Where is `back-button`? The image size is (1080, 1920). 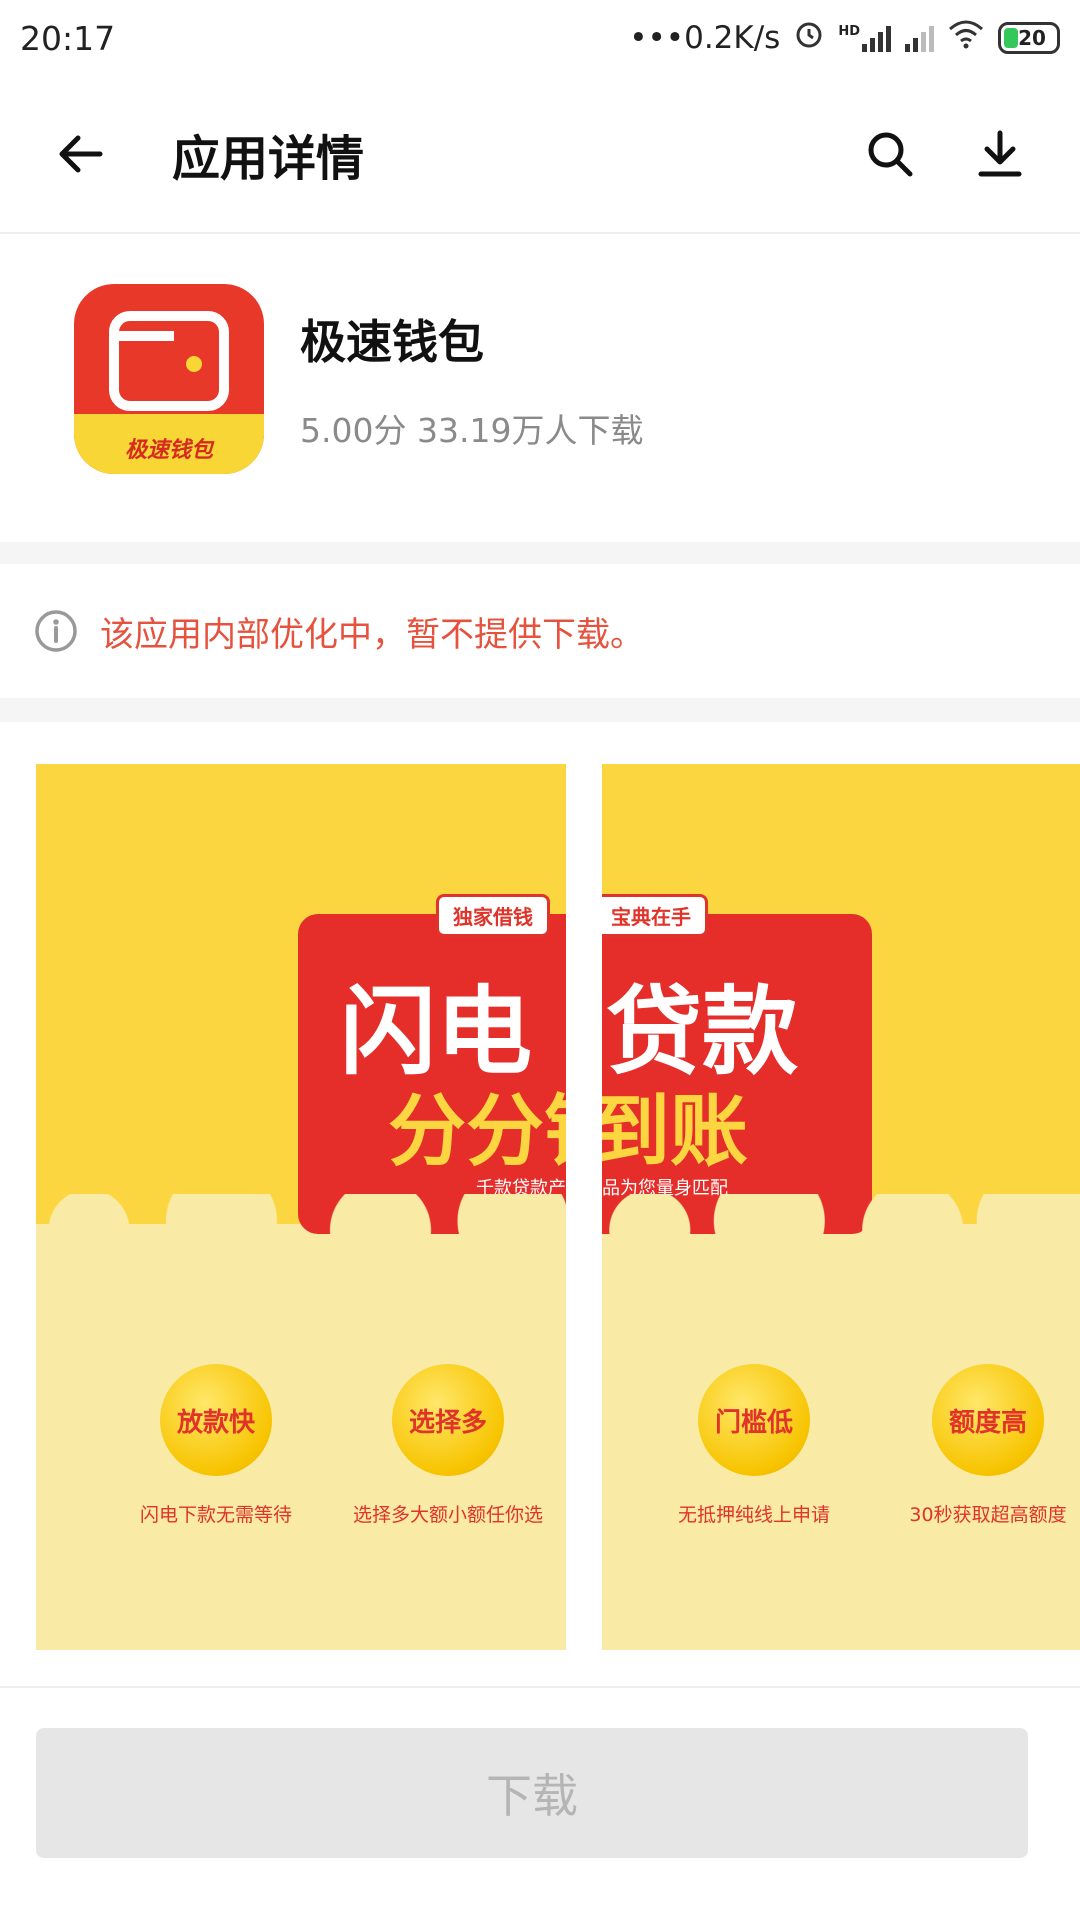 back-button is located at coordinates (80, 154).